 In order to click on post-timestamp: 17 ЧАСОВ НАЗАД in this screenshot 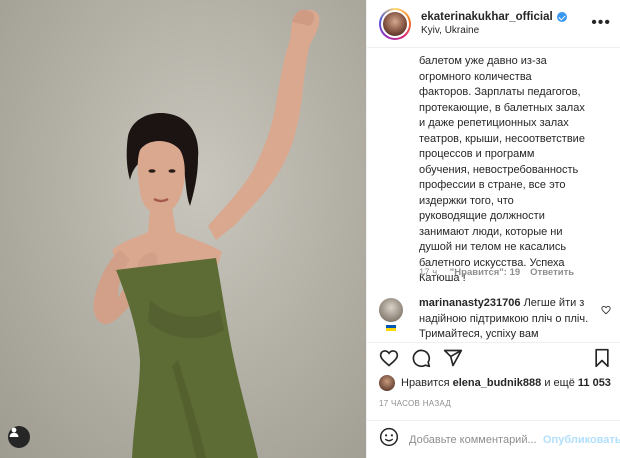, I will do `click(415, 403)`.